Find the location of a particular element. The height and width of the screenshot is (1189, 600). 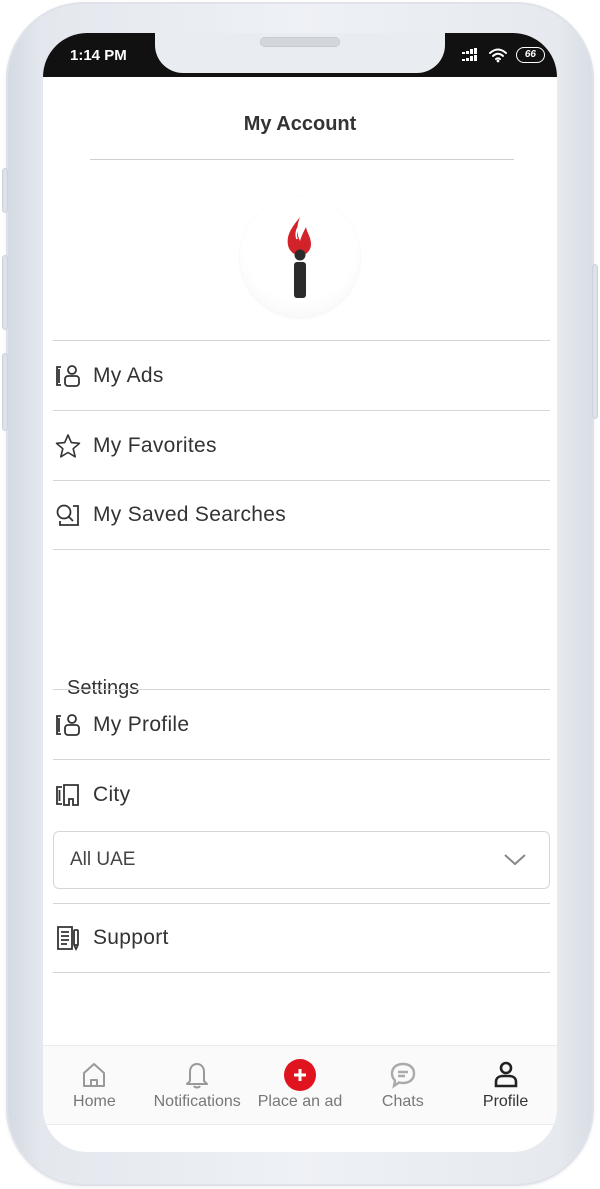

page-title: My Account is located at coordinates (300, 124).